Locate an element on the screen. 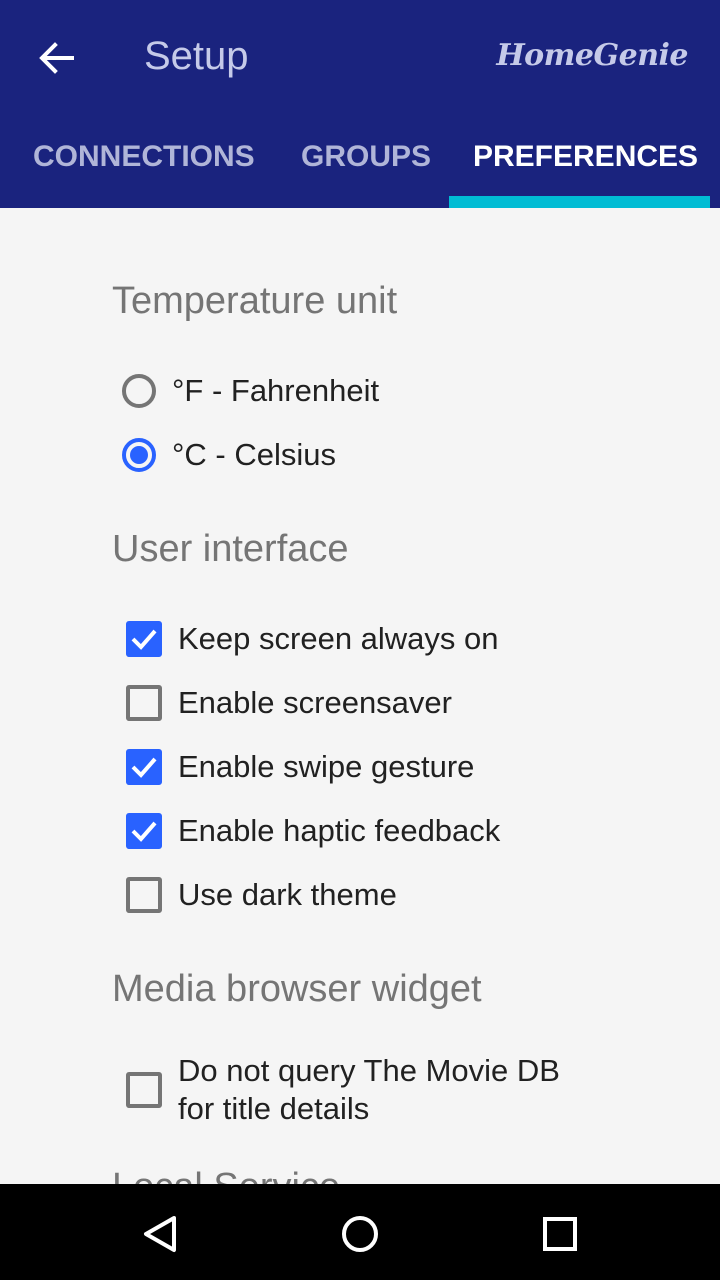 Image resolution: width=720 pixels, height=1280 pixels. triangle-back-icon is located at coordinates (160, 1234).